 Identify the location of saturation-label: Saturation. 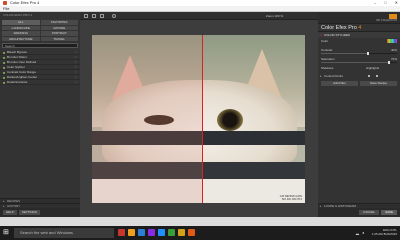
(328, 59).